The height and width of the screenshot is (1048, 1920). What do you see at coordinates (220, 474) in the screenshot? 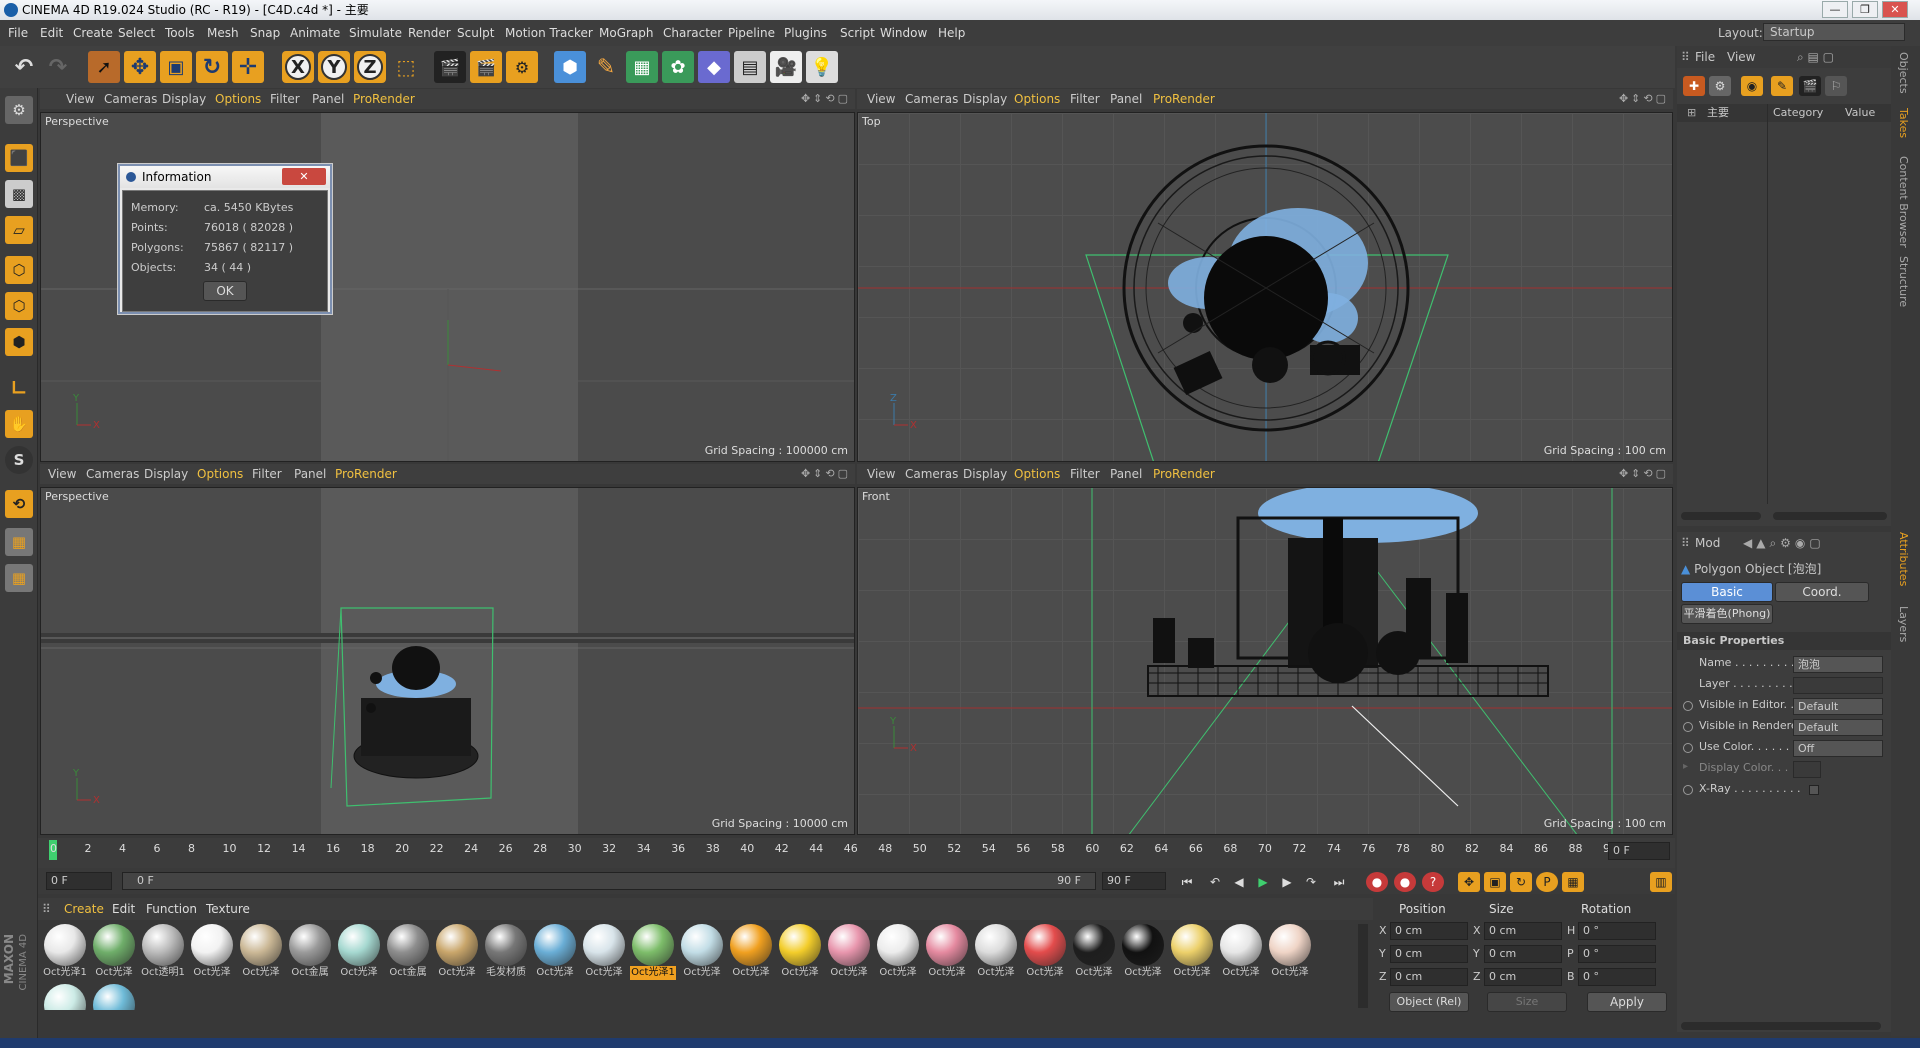
I see `vp3-options-menu: Options` at bounding box center [220, 474].